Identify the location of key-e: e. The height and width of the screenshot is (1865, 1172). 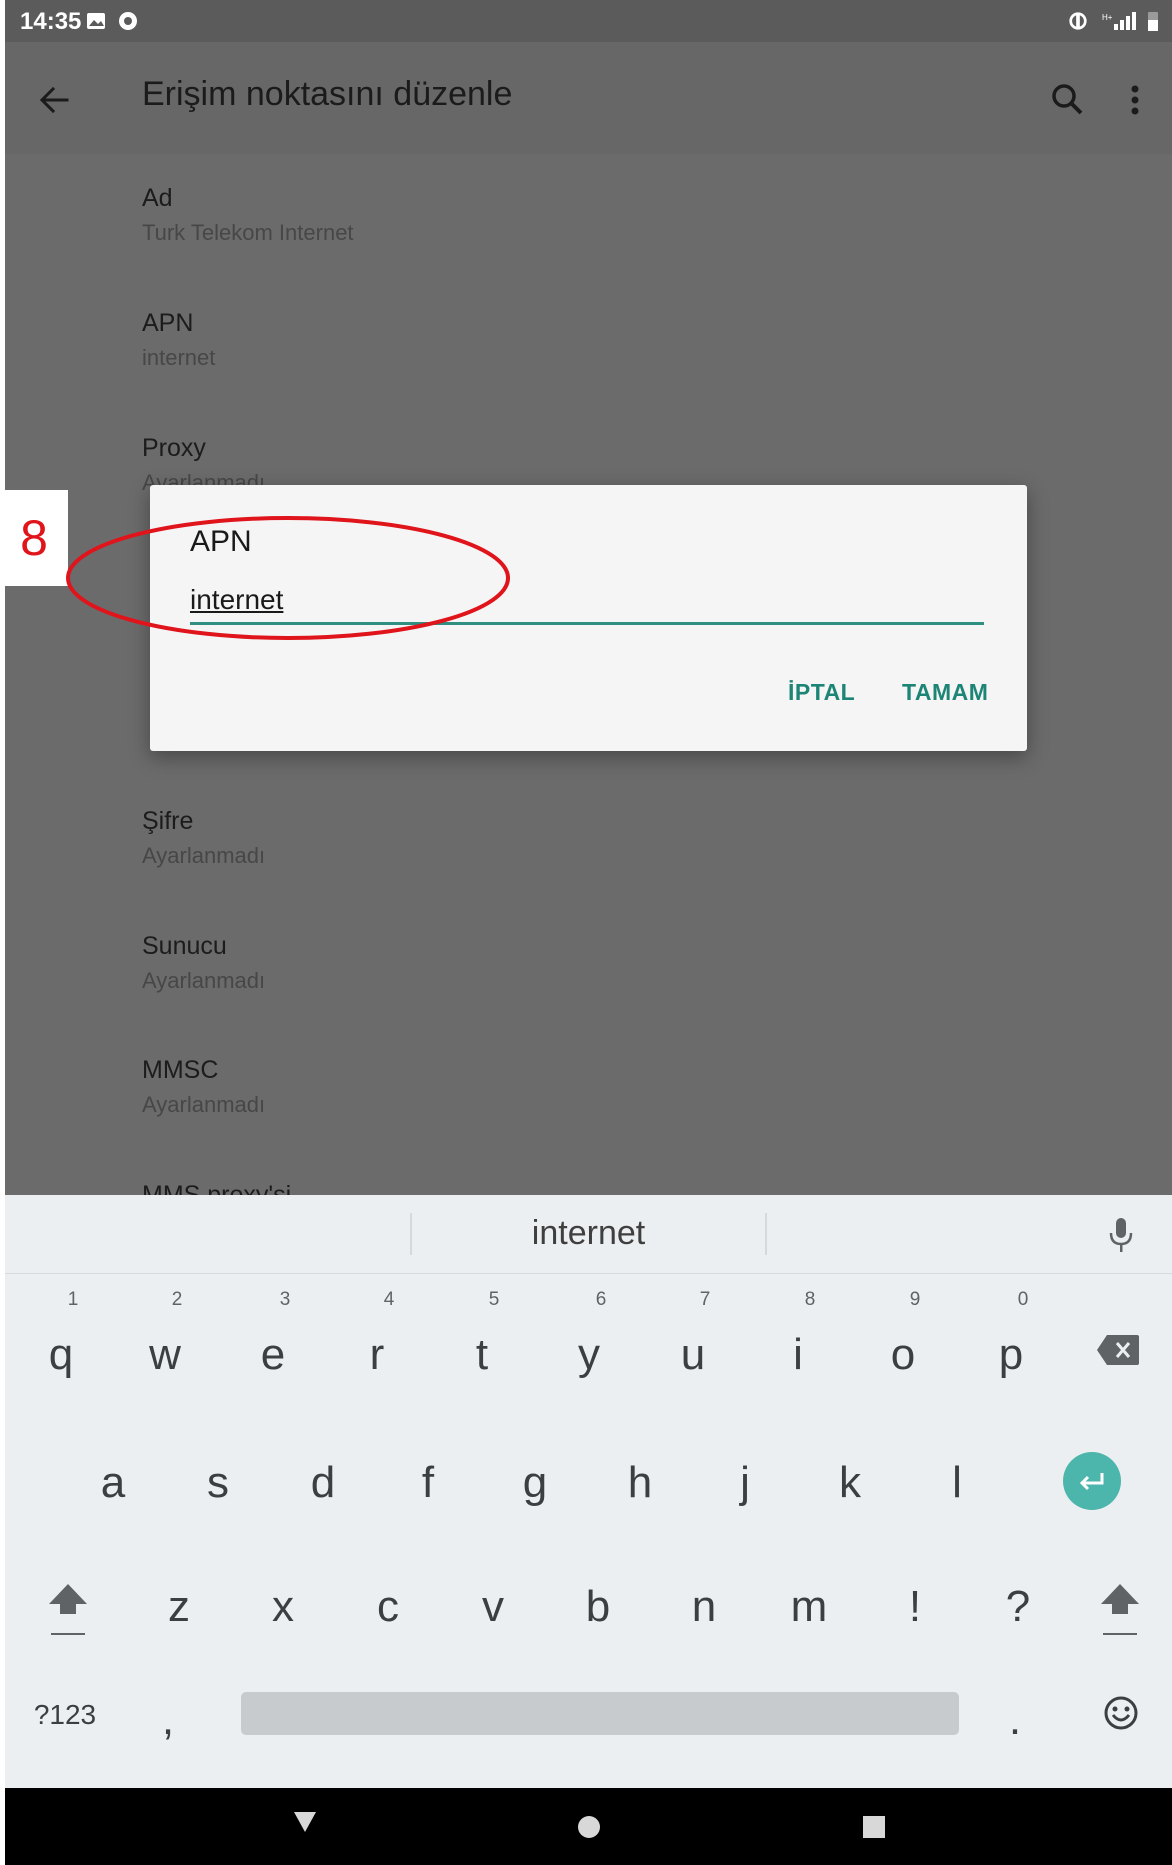
(273, 1355).